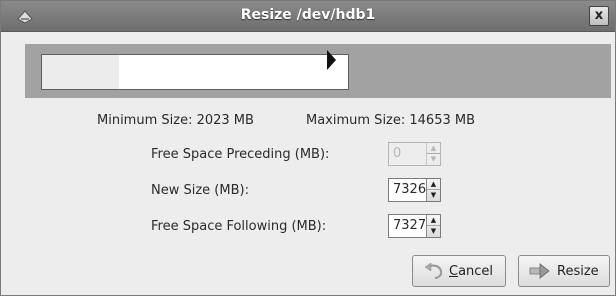 This screenshot has width=616, height=296. Describe the element at coordinates (239, 226) in the screenshot. I see `free-following-label: Free Space Following (MB):` at that location.